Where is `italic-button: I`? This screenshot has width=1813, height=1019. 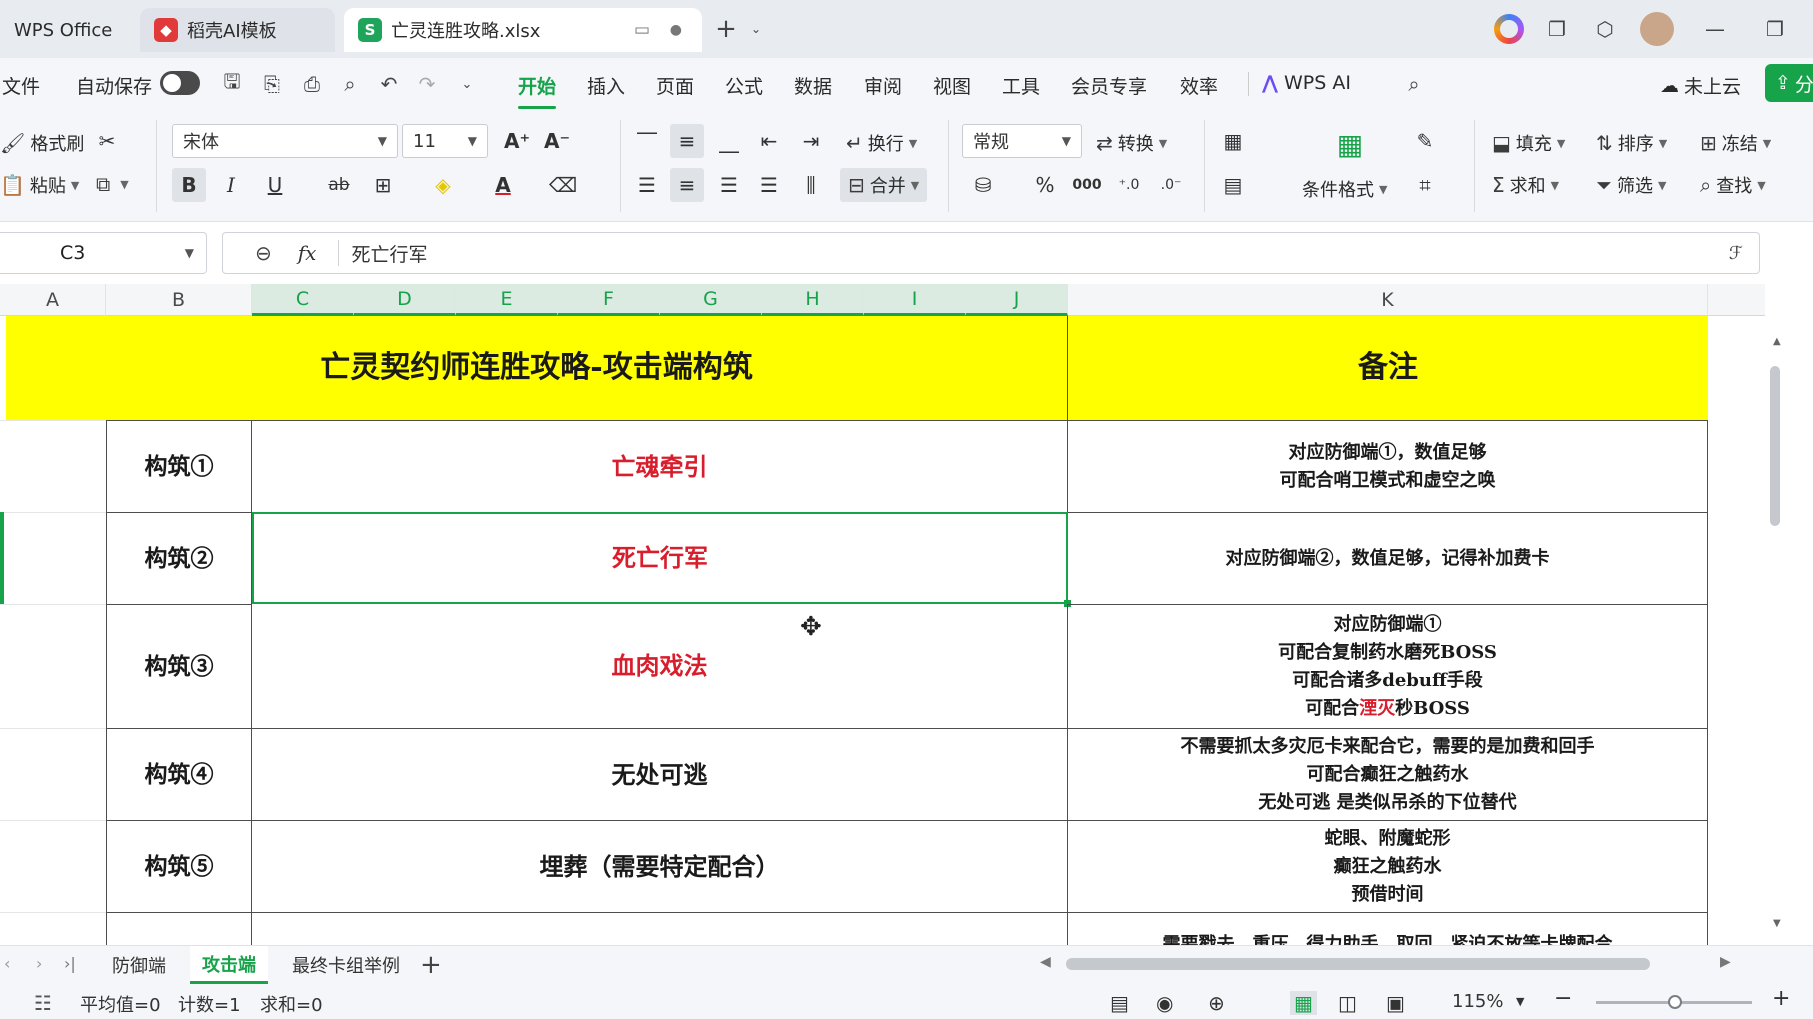 italic-button: I is located at coordinates (231, 185).